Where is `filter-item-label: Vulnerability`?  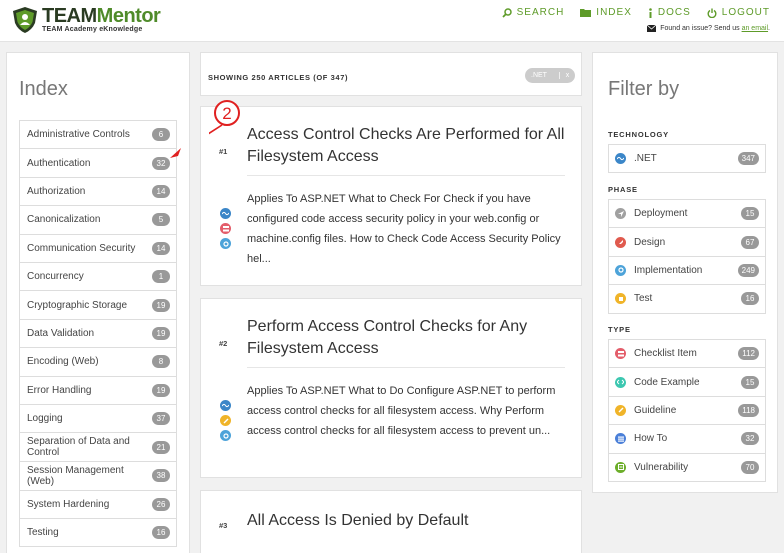 filter-item-label: Vulnerability is located at coordinates (661, 467).